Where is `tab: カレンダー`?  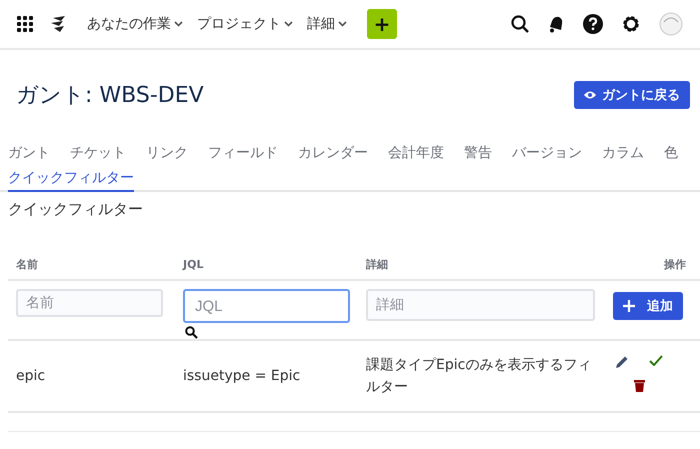
tab: カレンダー is located at coordinates (333, 153).